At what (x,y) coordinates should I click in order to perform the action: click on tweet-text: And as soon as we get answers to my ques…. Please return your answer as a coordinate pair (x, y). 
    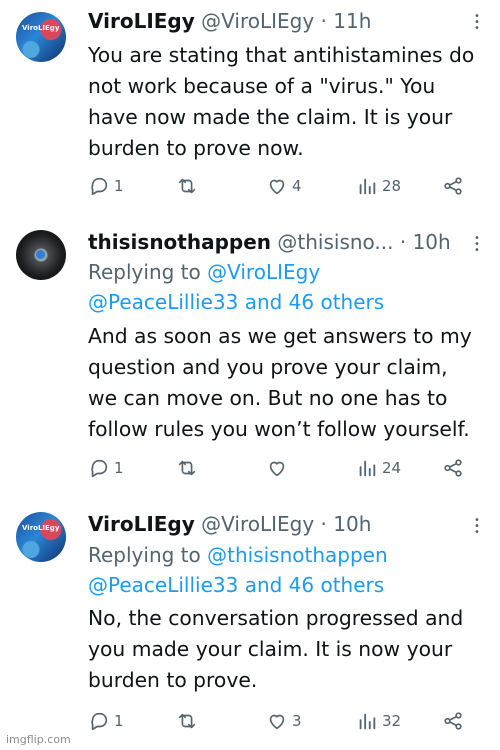
    Looking at the image, I should click on (287, 383).